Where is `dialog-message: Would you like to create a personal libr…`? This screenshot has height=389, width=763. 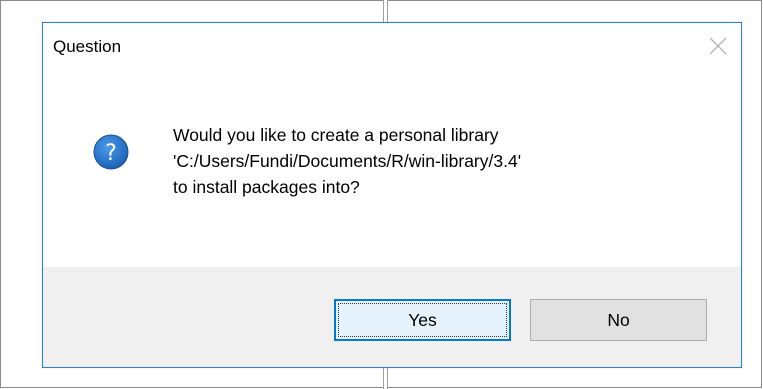
dialog-message: Would you like to create a personal libr… is located at coordinates (347, 161).